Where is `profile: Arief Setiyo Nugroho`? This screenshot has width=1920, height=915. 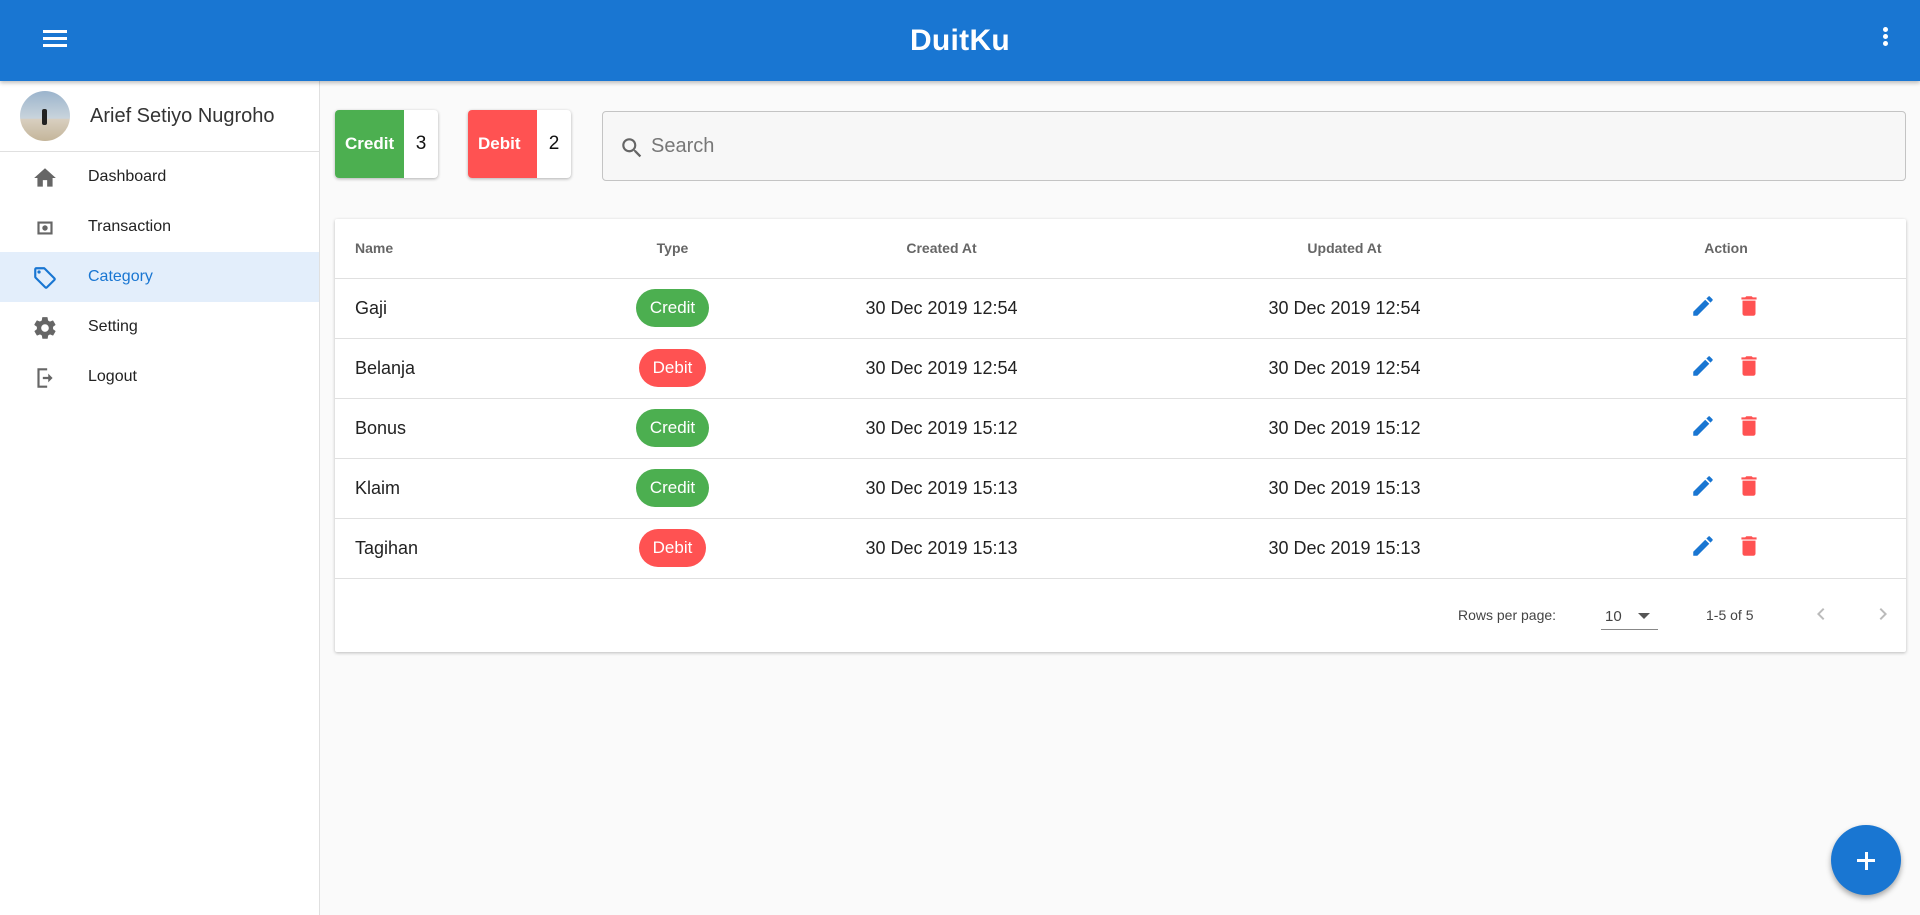 profile: Arief Setiyo Nugroho is located at coordinates (159, 116).